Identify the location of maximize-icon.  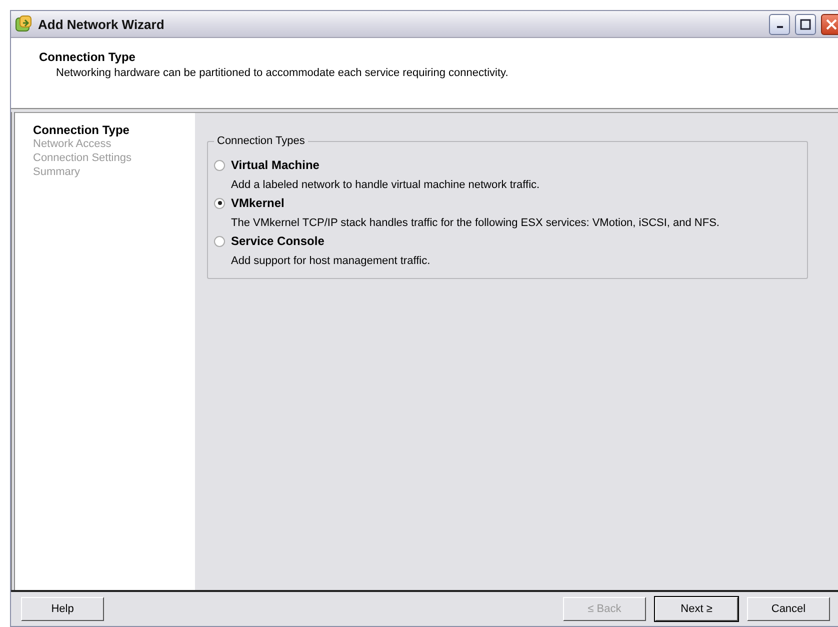
(805, 24).